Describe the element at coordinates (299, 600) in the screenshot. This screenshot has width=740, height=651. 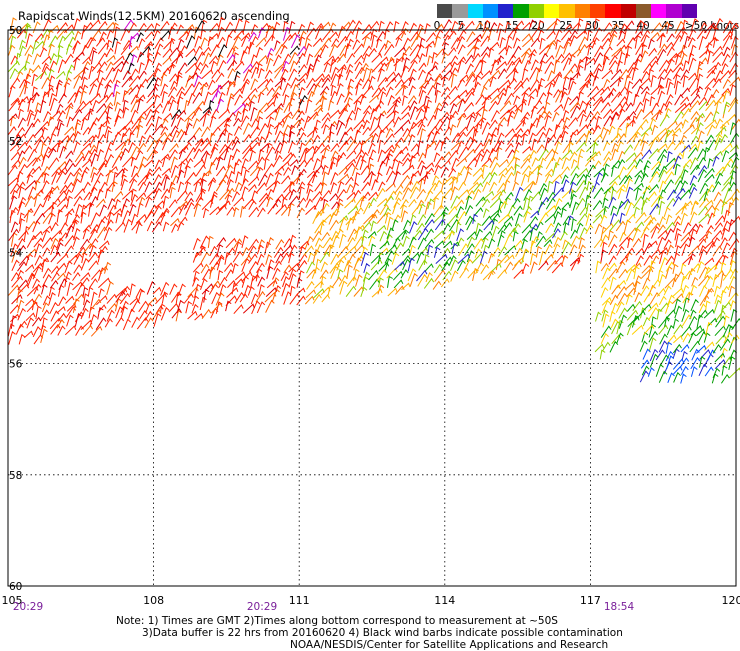
I see `lon-tick-label: 111` at that location.